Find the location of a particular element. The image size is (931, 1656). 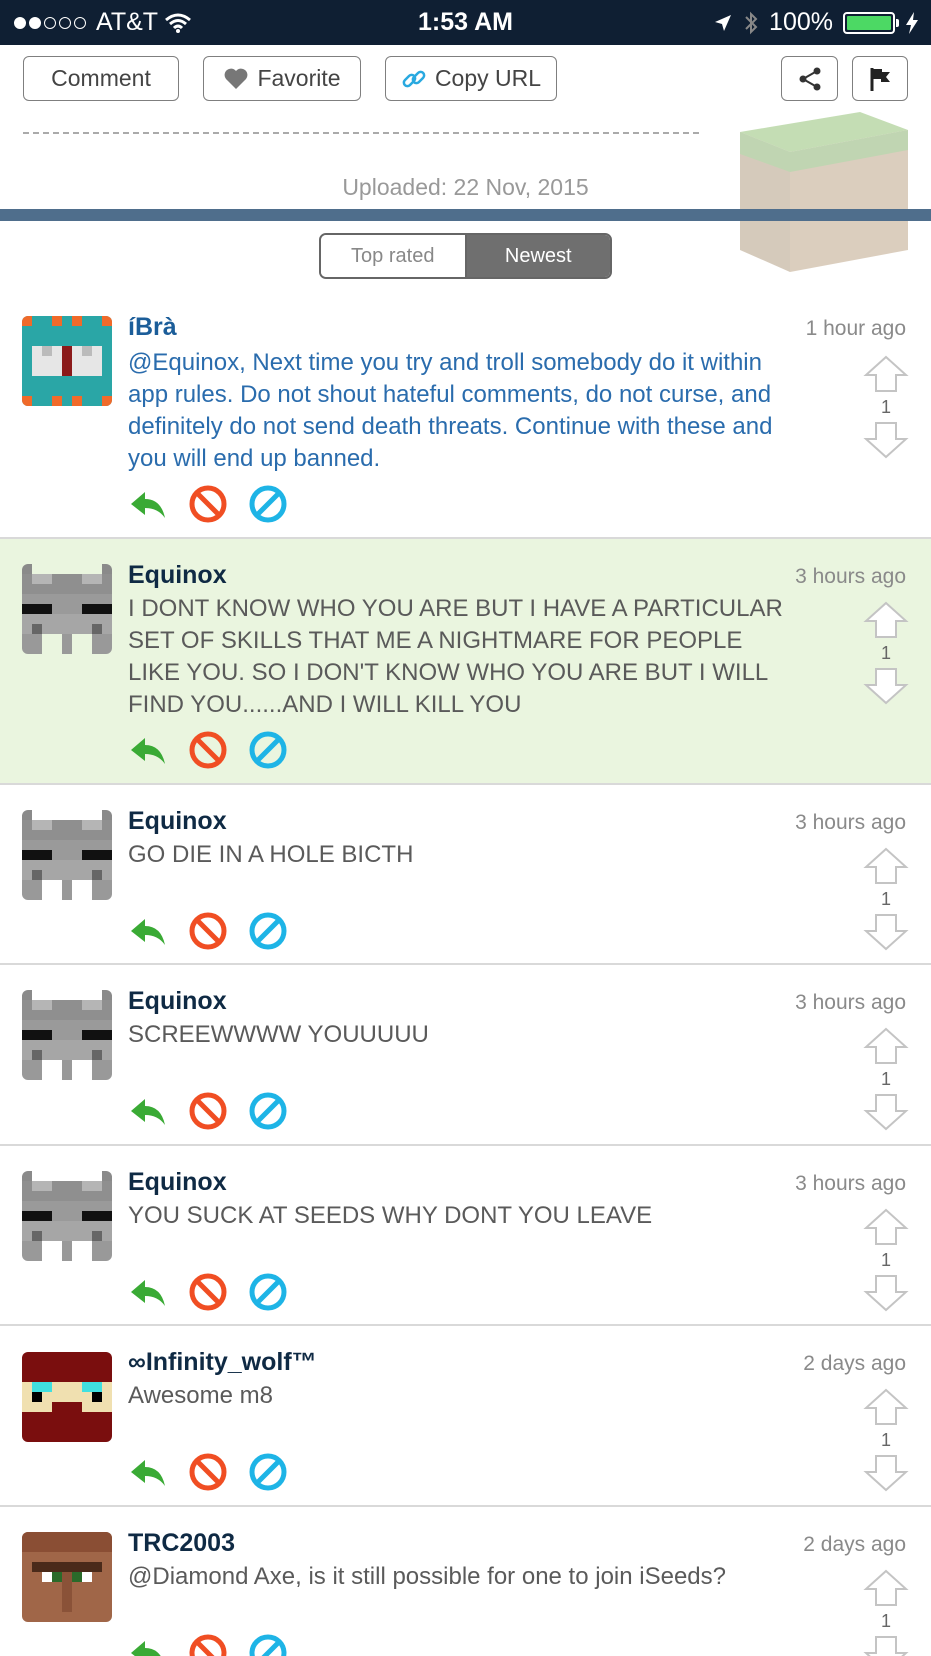

status-bar: AT&T 1:53 AM 100% is located at coordinates (465, 22).